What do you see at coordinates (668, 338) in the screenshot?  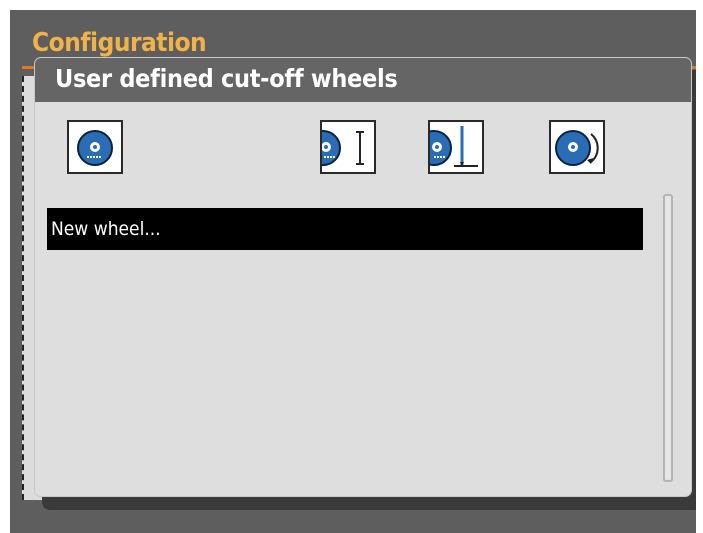 I see `list-scrollbar` at bounding box center [668, 338].